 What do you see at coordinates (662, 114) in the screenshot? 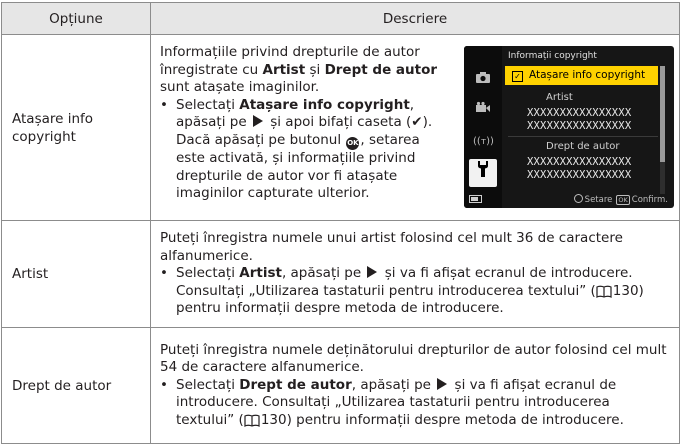
I see `scrollbar-thumb` at bounding box center [662, 114].